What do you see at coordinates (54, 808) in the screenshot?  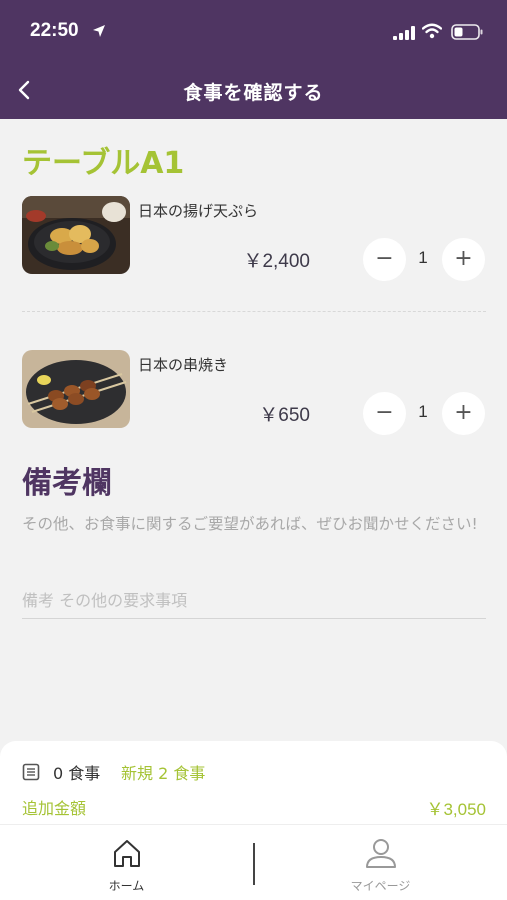 I see `additional-amount-label: 追加金額` at bounding box center [54, 808].